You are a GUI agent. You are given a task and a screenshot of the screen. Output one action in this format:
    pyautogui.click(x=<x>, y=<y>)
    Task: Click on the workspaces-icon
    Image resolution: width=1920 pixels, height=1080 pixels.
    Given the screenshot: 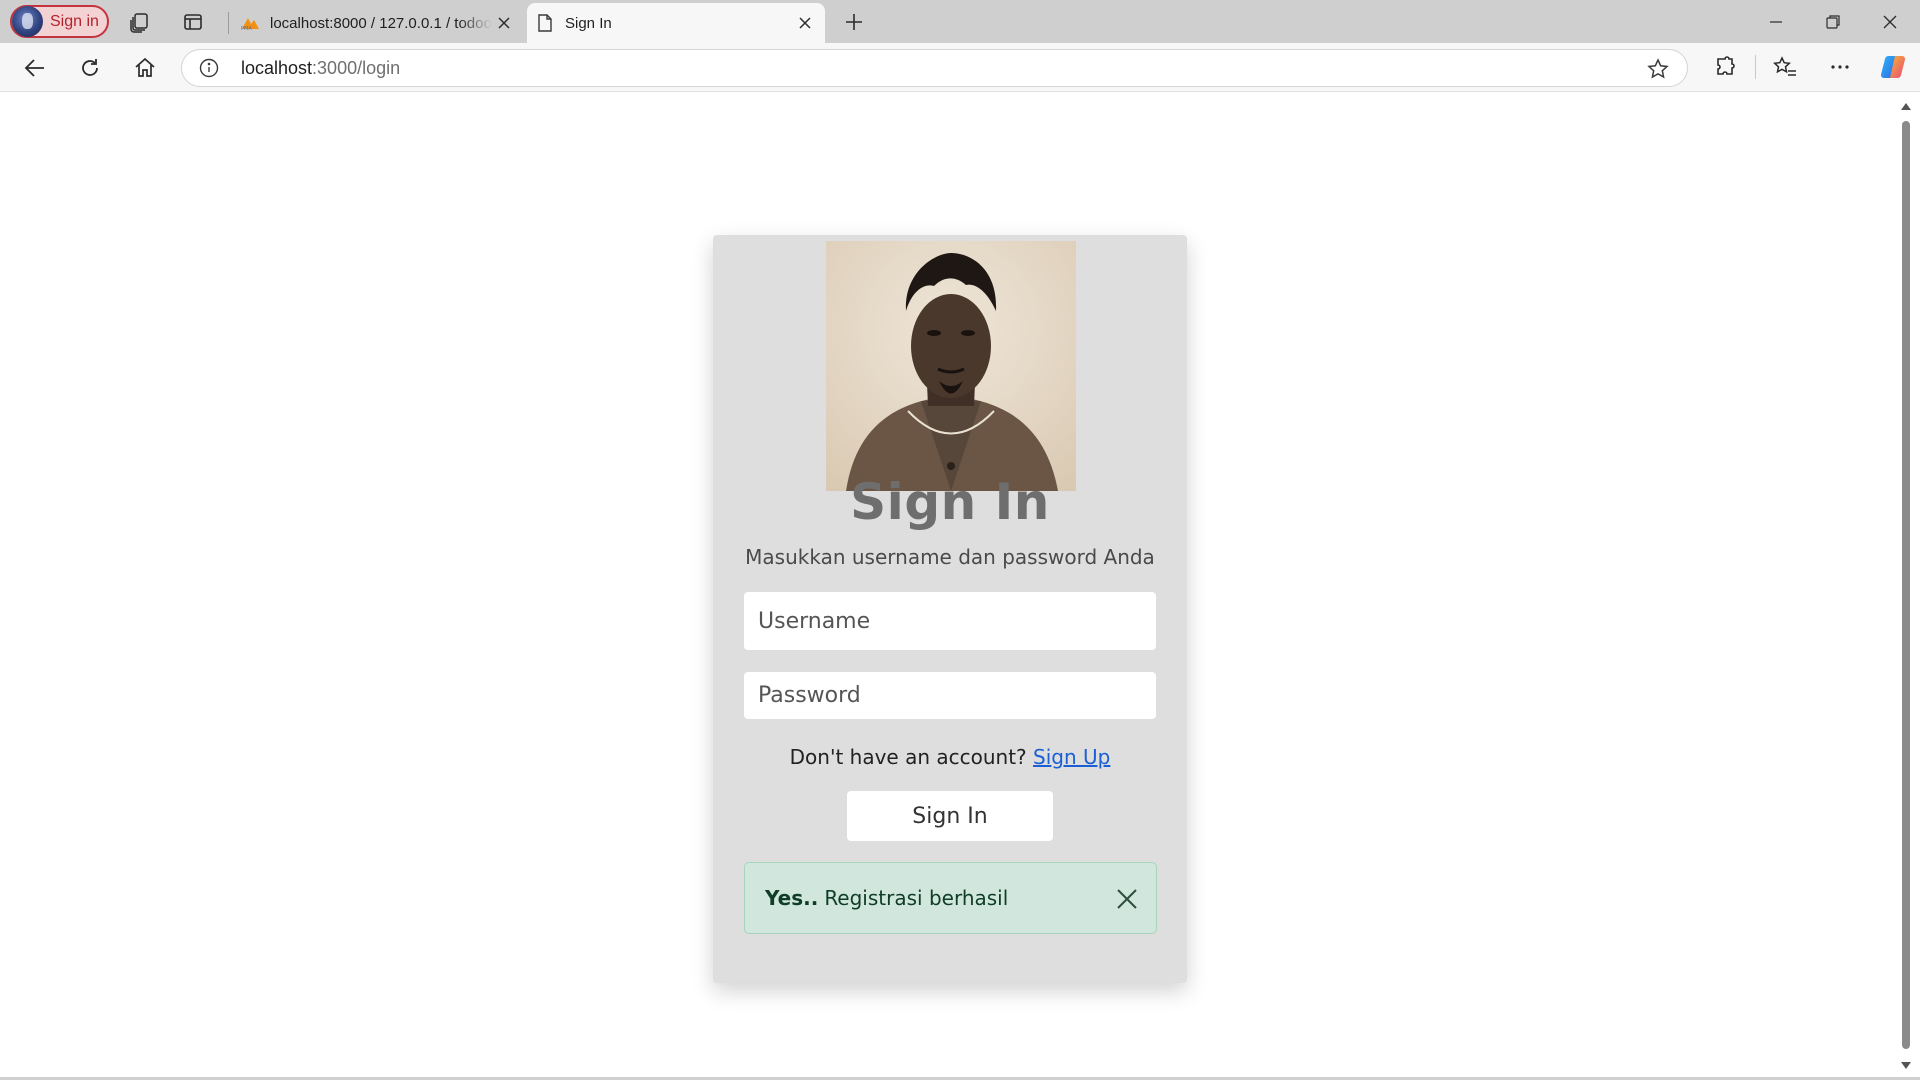 What is the action you would take?
    pyautogui.click(x=140, y=22)
    